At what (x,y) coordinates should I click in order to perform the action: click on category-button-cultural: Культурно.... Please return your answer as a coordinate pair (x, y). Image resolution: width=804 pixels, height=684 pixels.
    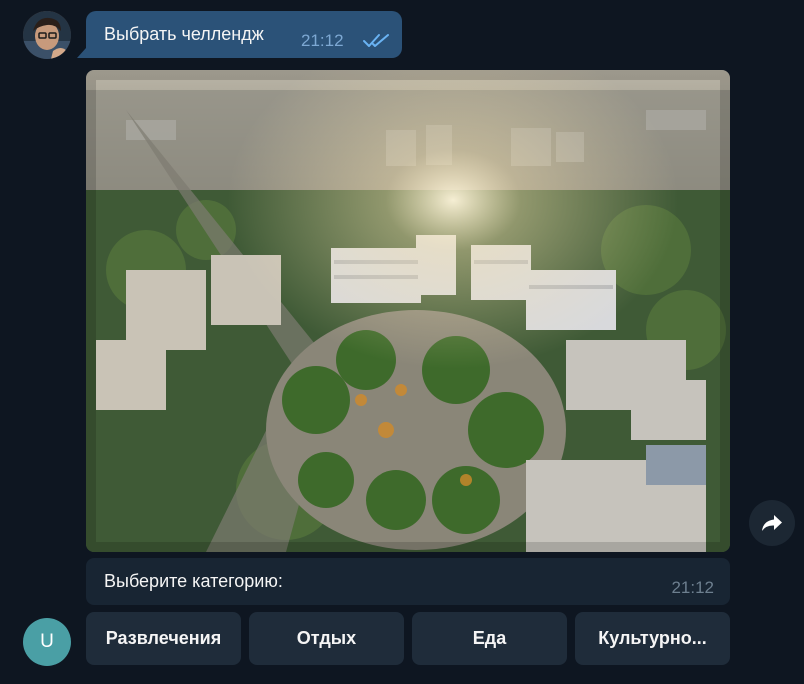
    Looking at the image, I should click on (652, 638).